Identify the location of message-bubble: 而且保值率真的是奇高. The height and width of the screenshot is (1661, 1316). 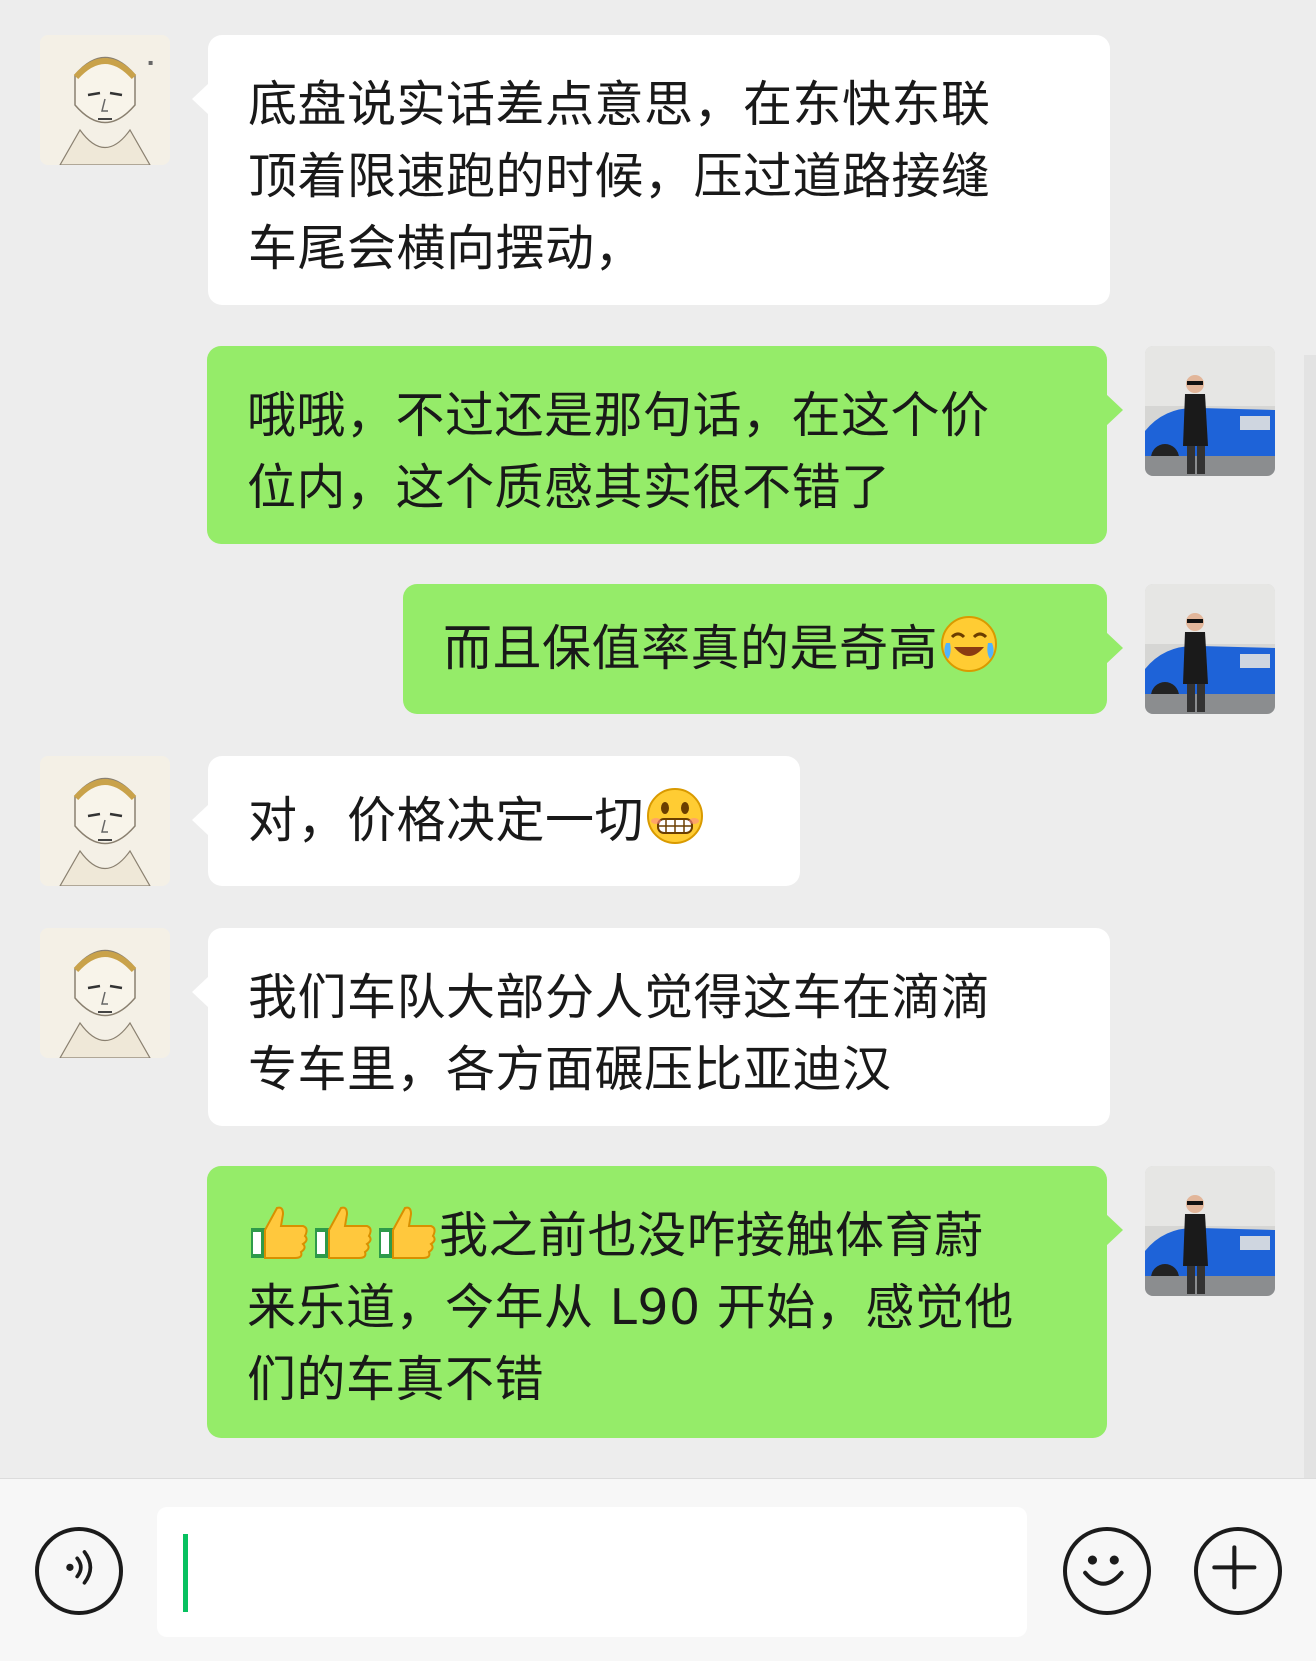
(763, 649).